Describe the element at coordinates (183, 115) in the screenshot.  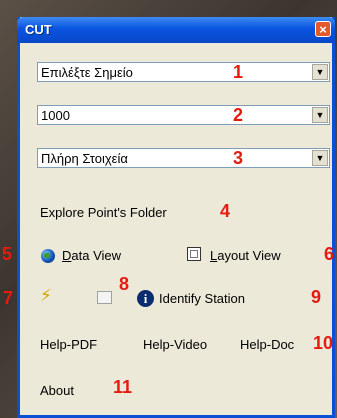
I see `scale-select: 1000 ▼` at that location.